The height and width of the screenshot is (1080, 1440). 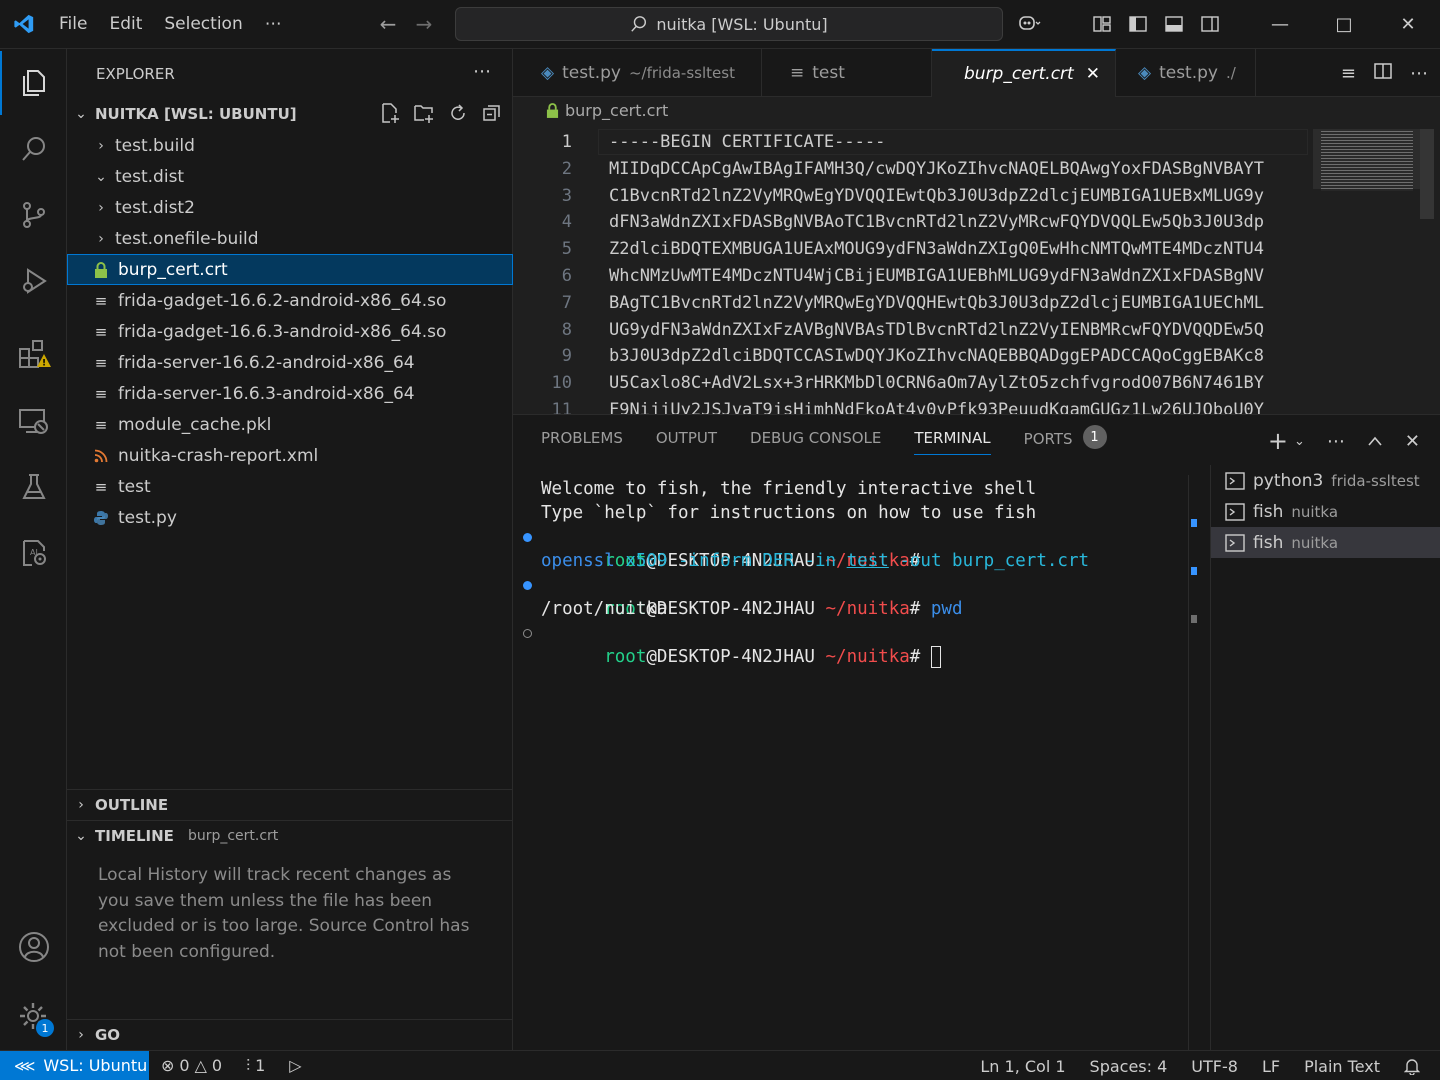 What do you see at coordinates (582, 442) in the screenshot?
I see `tab-problems: PROBLEMS` at bounding box center [582, 442].